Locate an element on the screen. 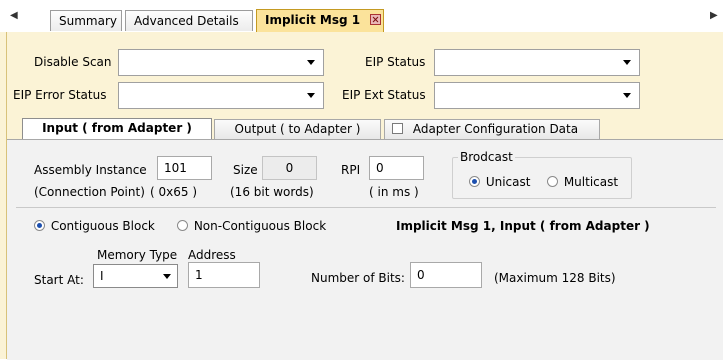 This screenshot has height=360, width=723. non-contiguous-option: Non-Contiguous Block is located at coordinates (251, 226).